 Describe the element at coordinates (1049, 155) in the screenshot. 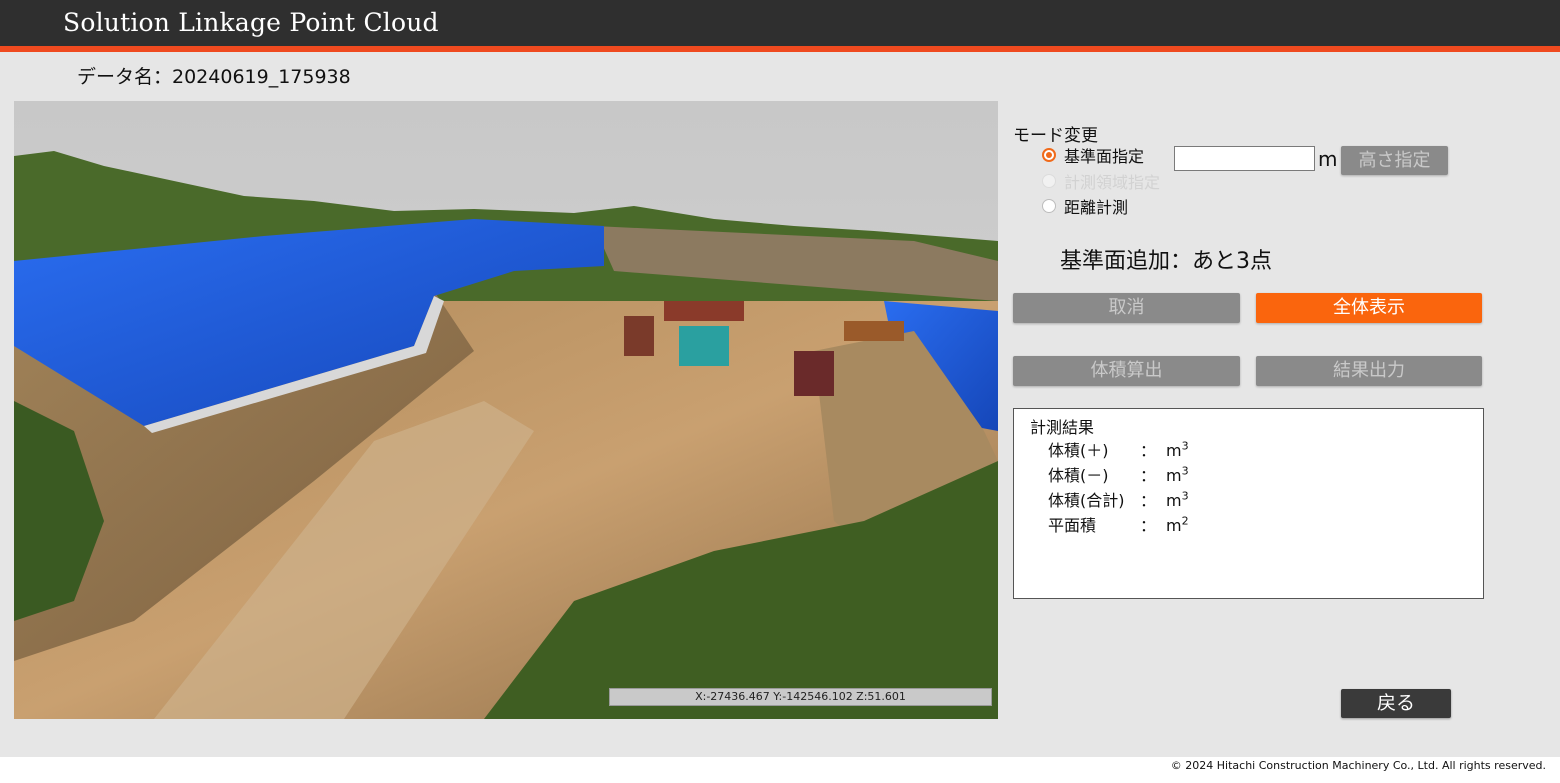

I see `radio-checked-icon` at that location.